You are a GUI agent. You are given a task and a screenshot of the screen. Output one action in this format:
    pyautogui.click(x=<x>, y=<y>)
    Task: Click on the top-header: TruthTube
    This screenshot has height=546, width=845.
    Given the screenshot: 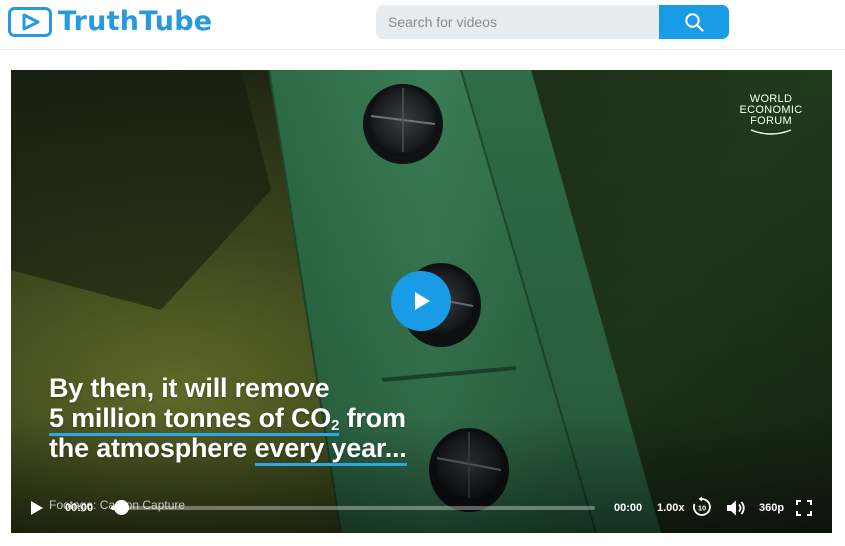 What is the action you would take?
    pyautogui.click(x=422, y=25)
    